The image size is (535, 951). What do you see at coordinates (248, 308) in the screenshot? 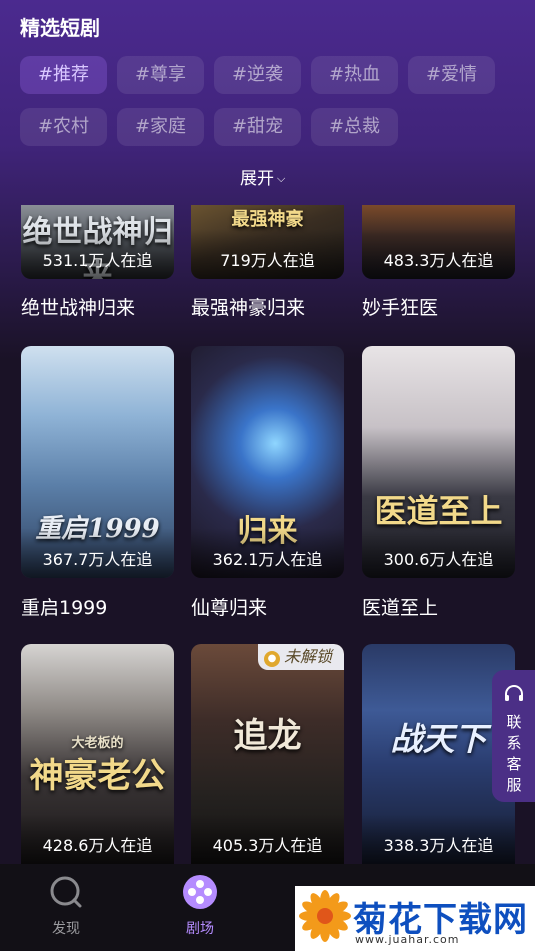
I see `drama-title: 最强神豪归来` at bounding box center [248, 308].